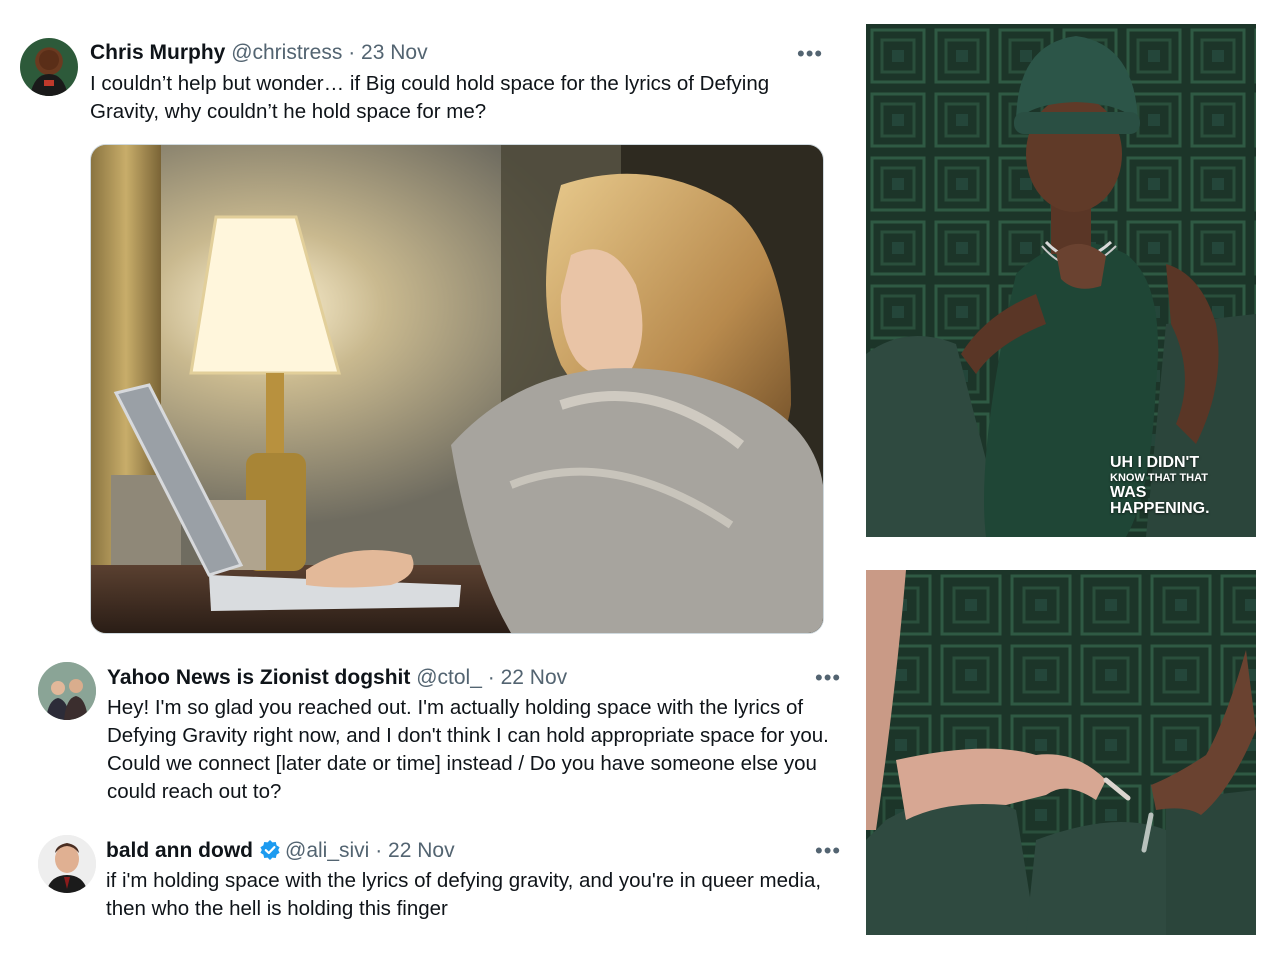 This screenshot has width=1276, height=956. Describe the element at coordinates (157, 52) in the screenshot. I see `display-name: Chris Murphy` at that location.